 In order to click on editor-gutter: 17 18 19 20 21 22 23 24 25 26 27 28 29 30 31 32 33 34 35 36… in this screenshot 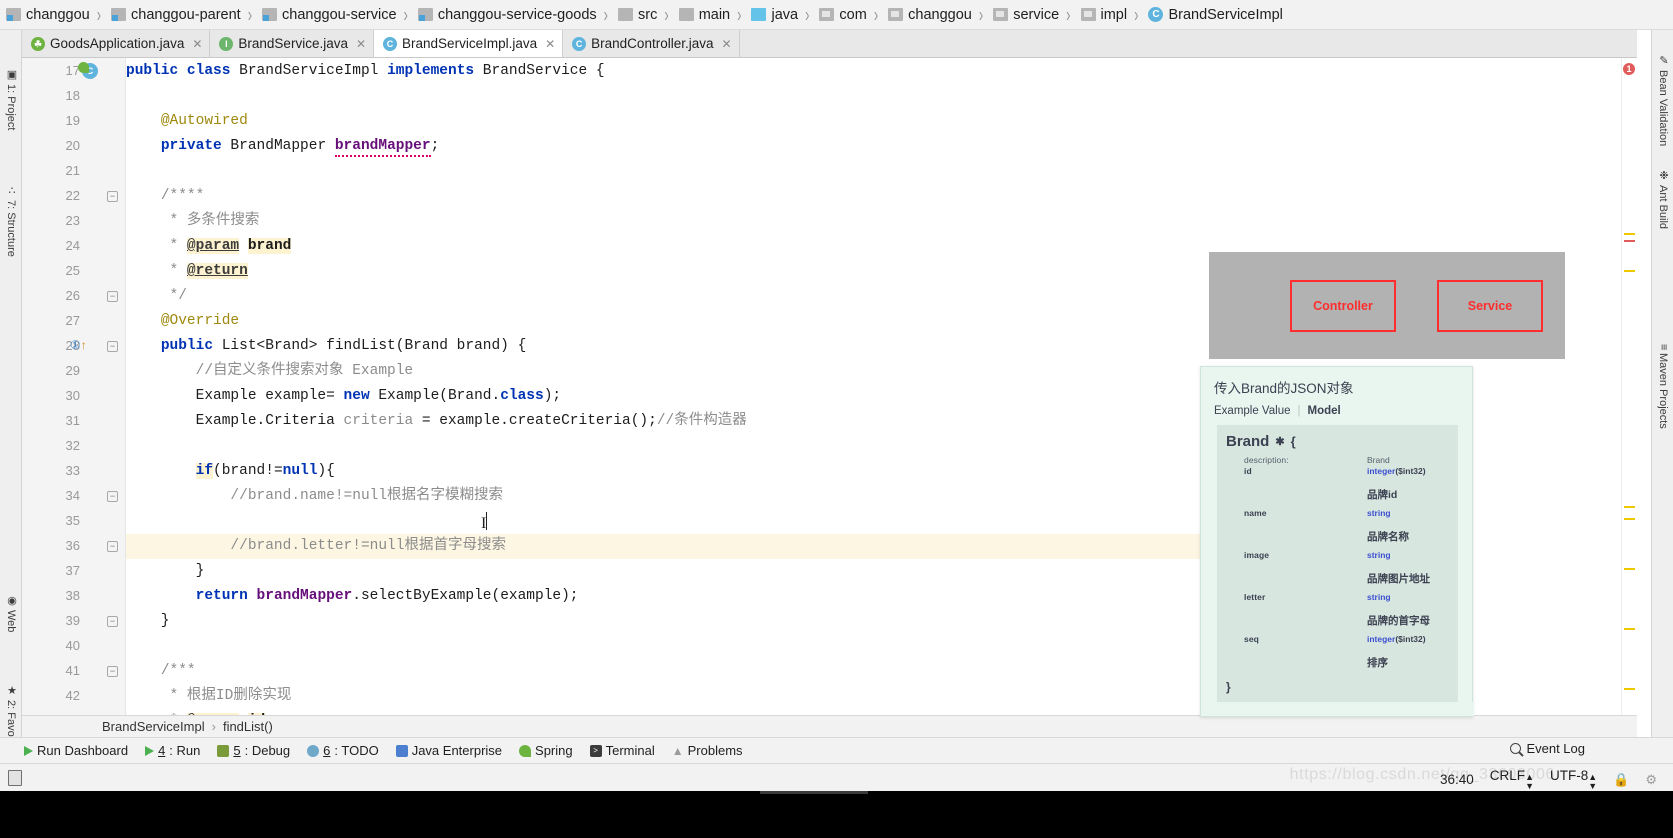, I will do `click(84, 386)`.